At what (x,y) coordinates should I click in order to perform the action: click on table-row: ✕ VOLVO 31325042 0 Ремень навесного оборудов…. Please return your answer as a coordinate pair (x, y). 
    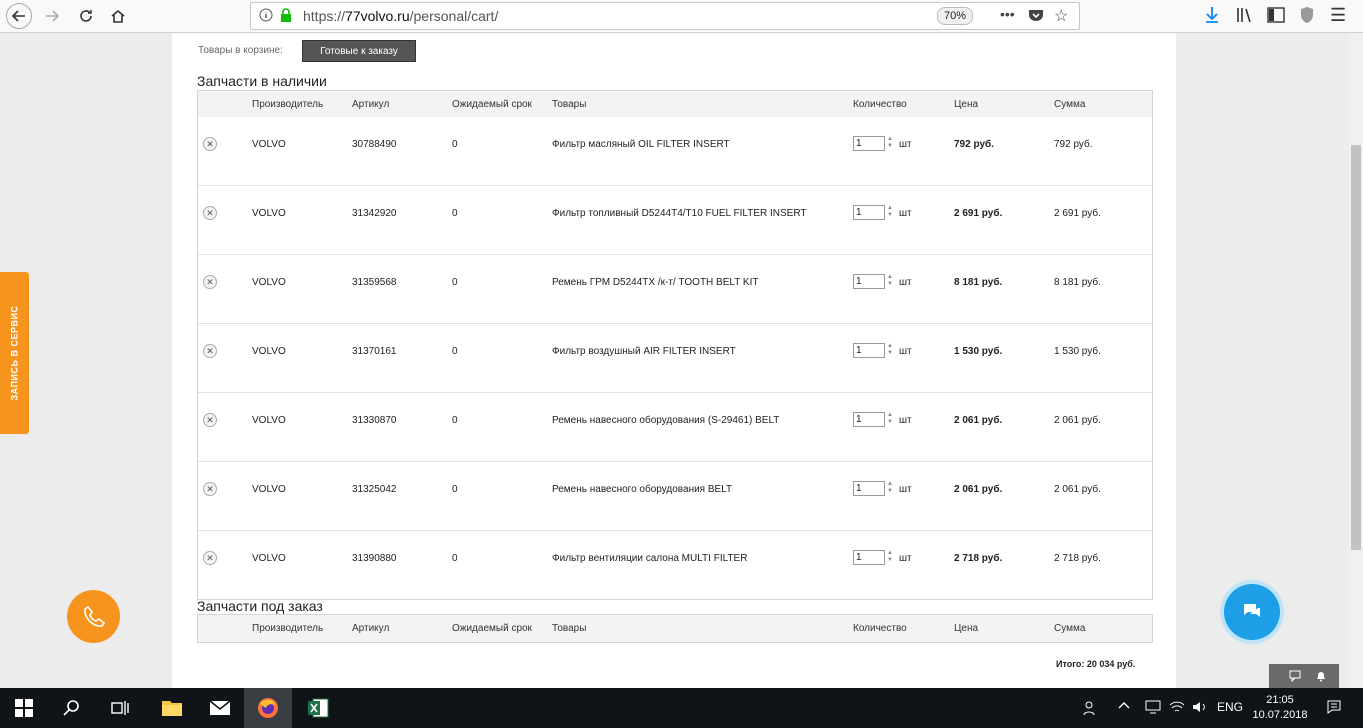
    Looking at the image, I should click on (675, 495).